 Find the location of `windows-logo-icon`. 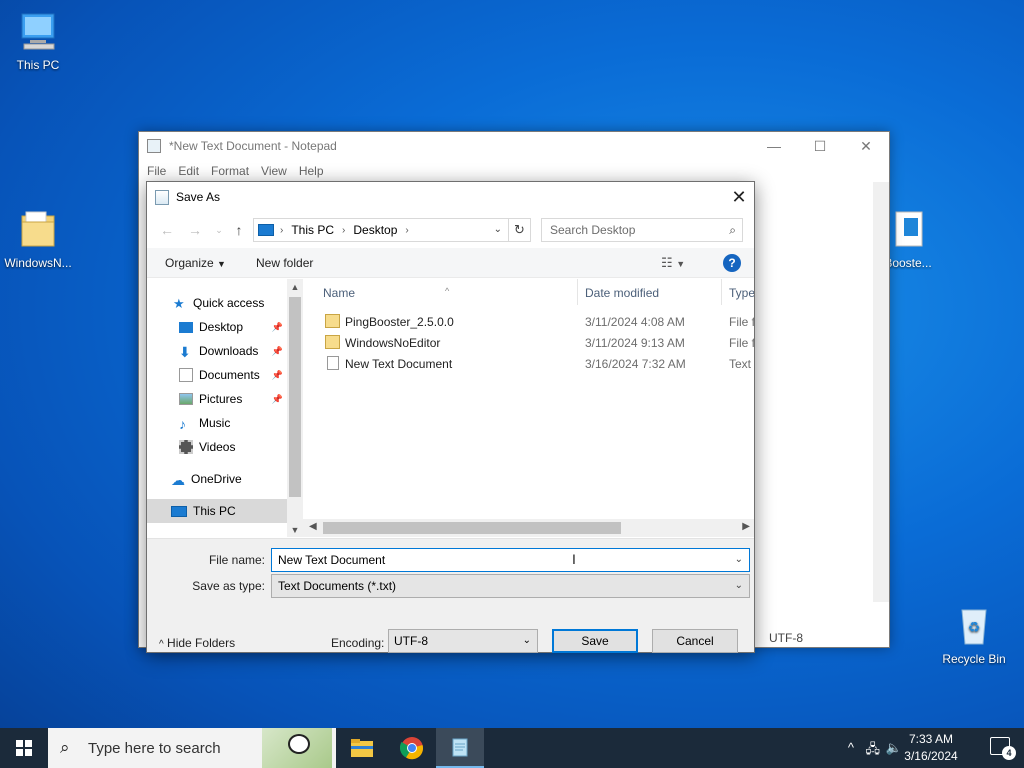

windows-logo-icon is located at coordinates (24, 748).